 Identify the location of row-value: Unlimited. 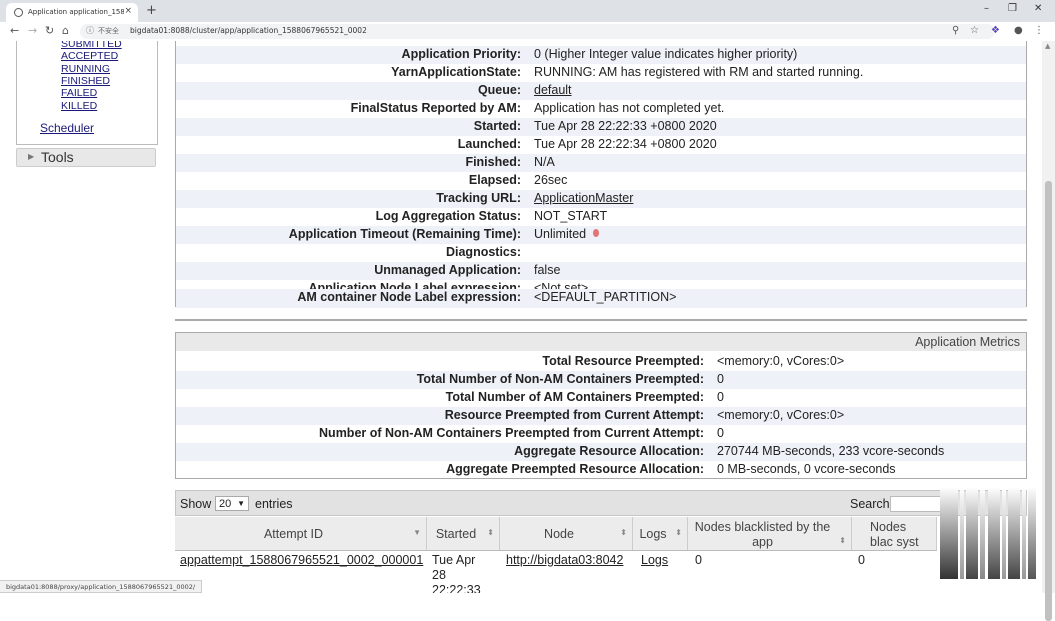
(560, 234).